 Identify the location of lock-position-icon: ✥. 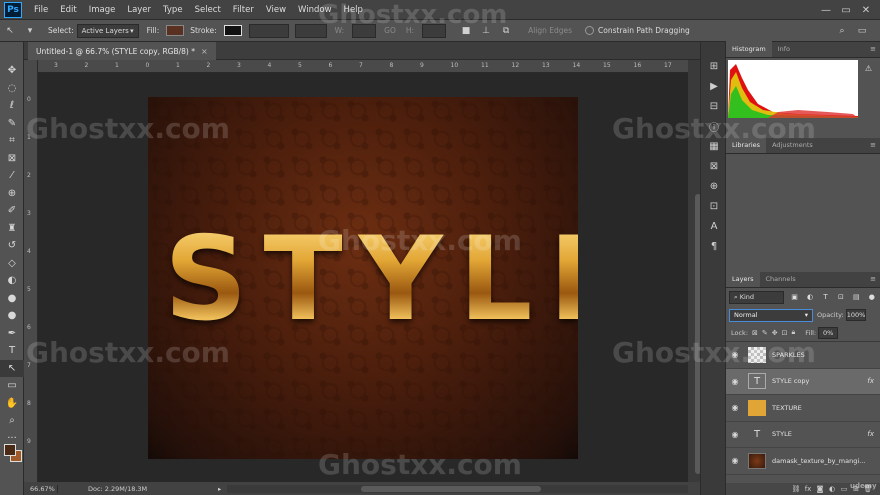
(775, 333).